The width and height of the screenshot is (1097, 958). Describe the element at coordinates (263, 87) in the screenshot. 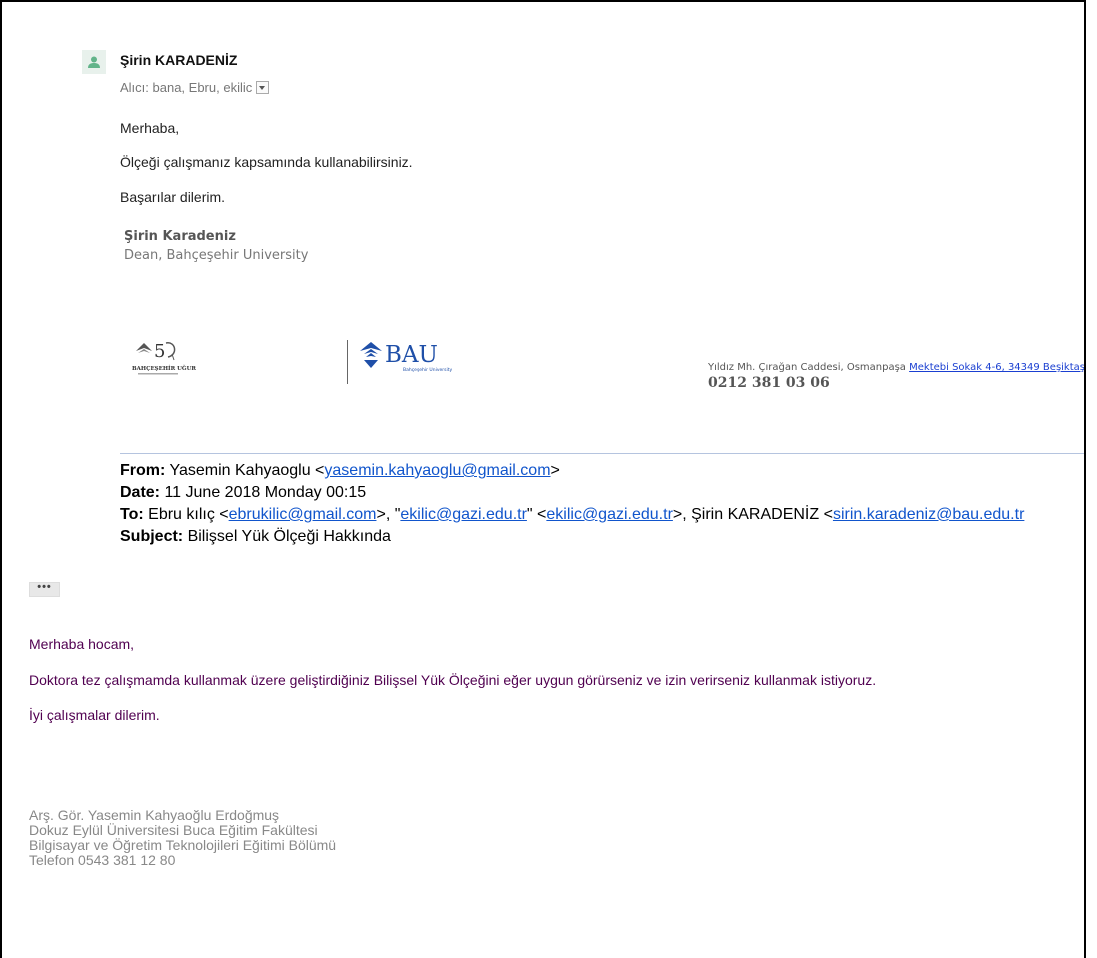

I see `chevron-down-icon` at that location.